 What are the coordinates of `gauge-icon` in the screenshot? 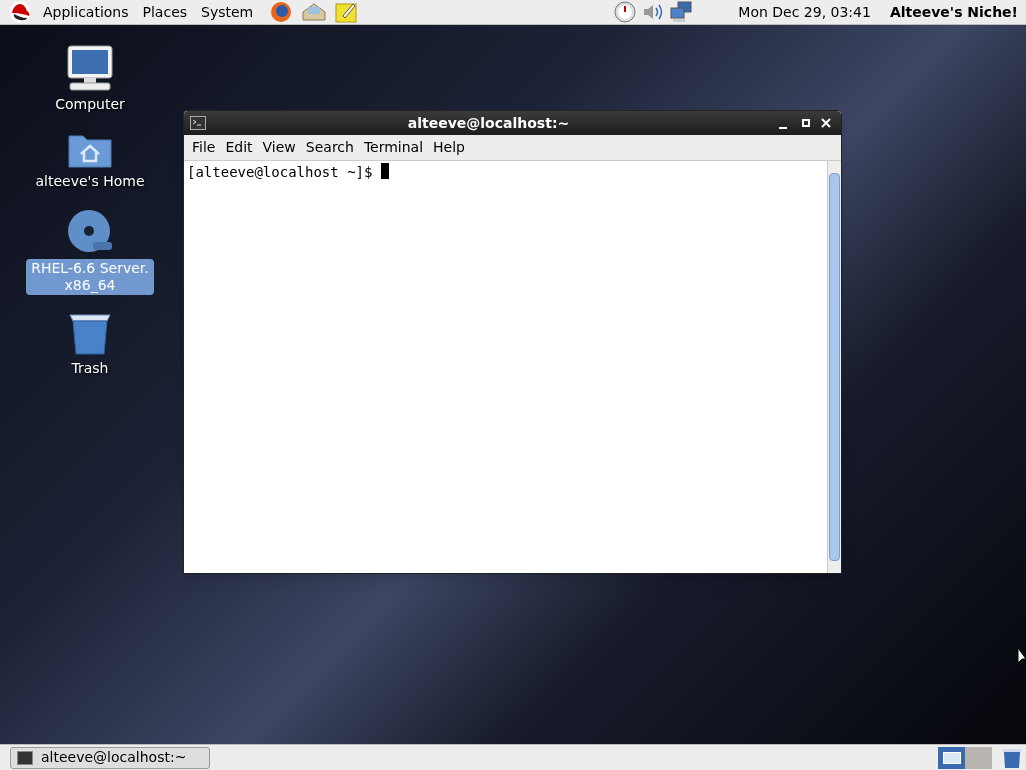 It's located at (625, 12).